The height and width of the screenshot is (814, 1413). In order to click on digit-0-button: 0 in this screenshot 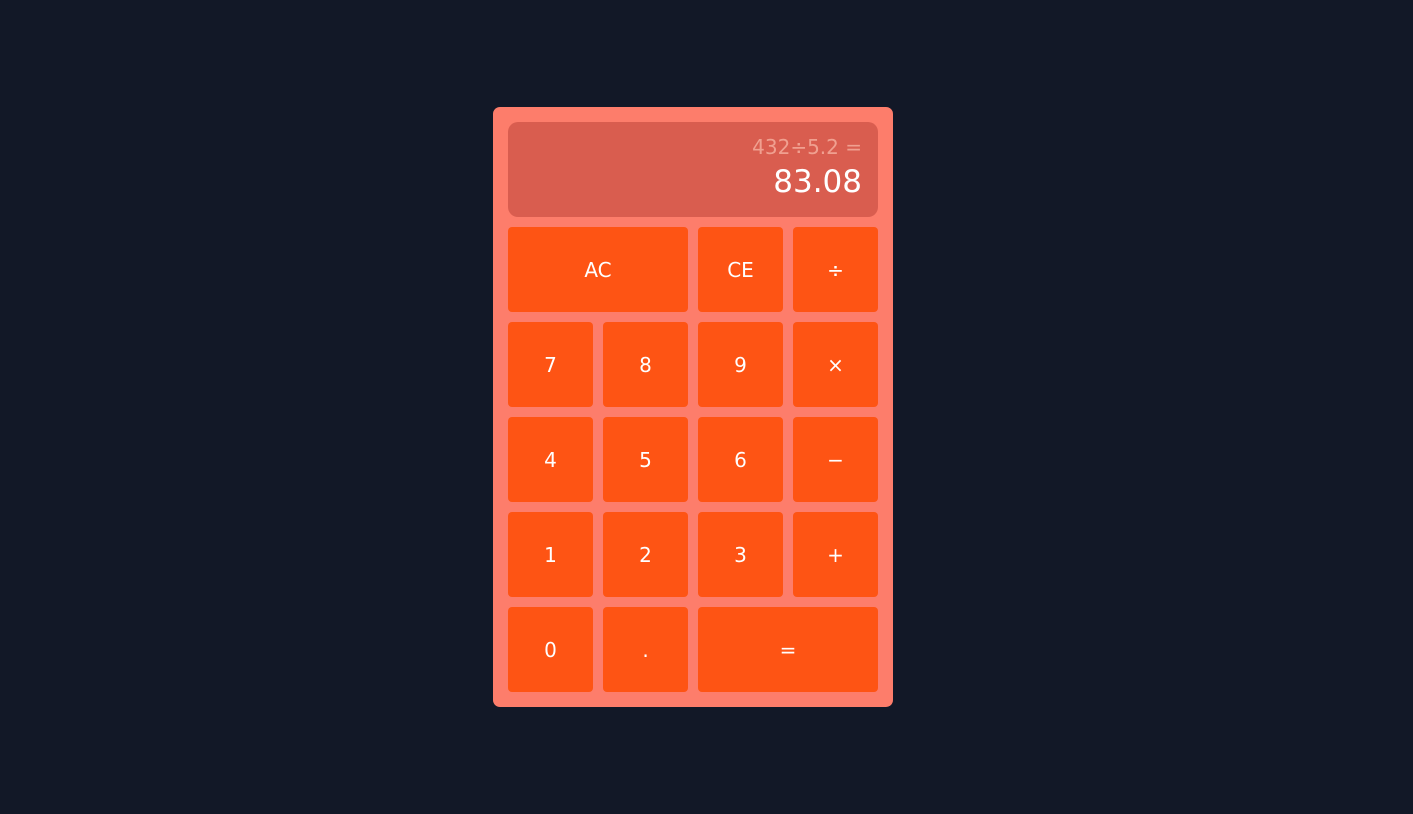, I will do `click(550, 649)`.